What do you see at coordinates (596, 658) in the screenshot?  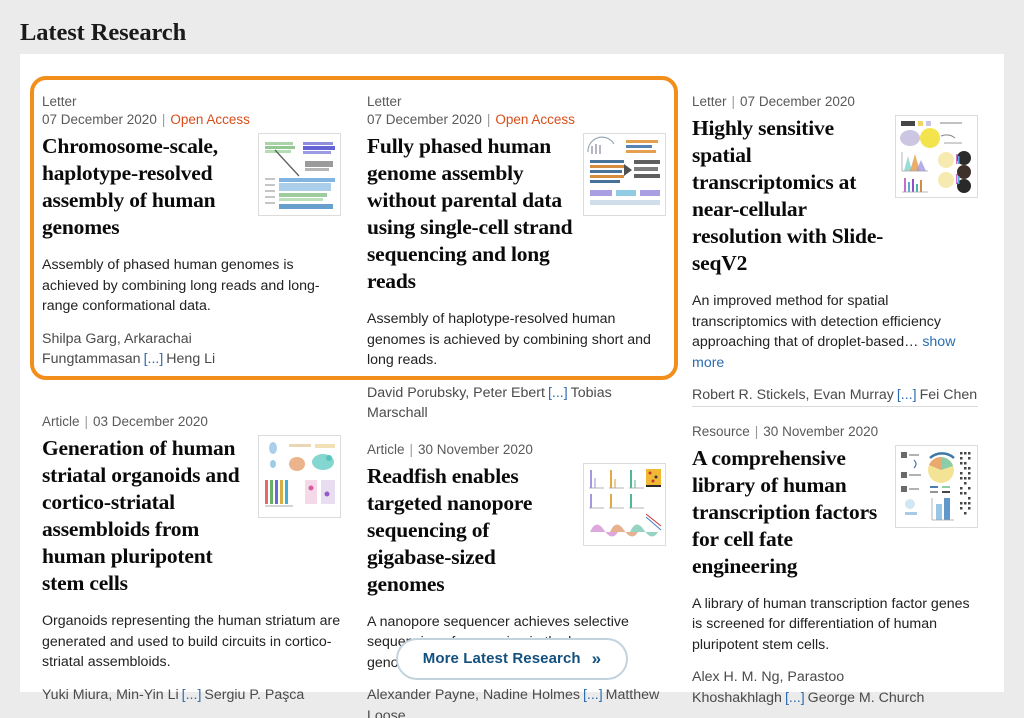 I see `chevron-double-right-icon: »` at bounding box center [596, 658].